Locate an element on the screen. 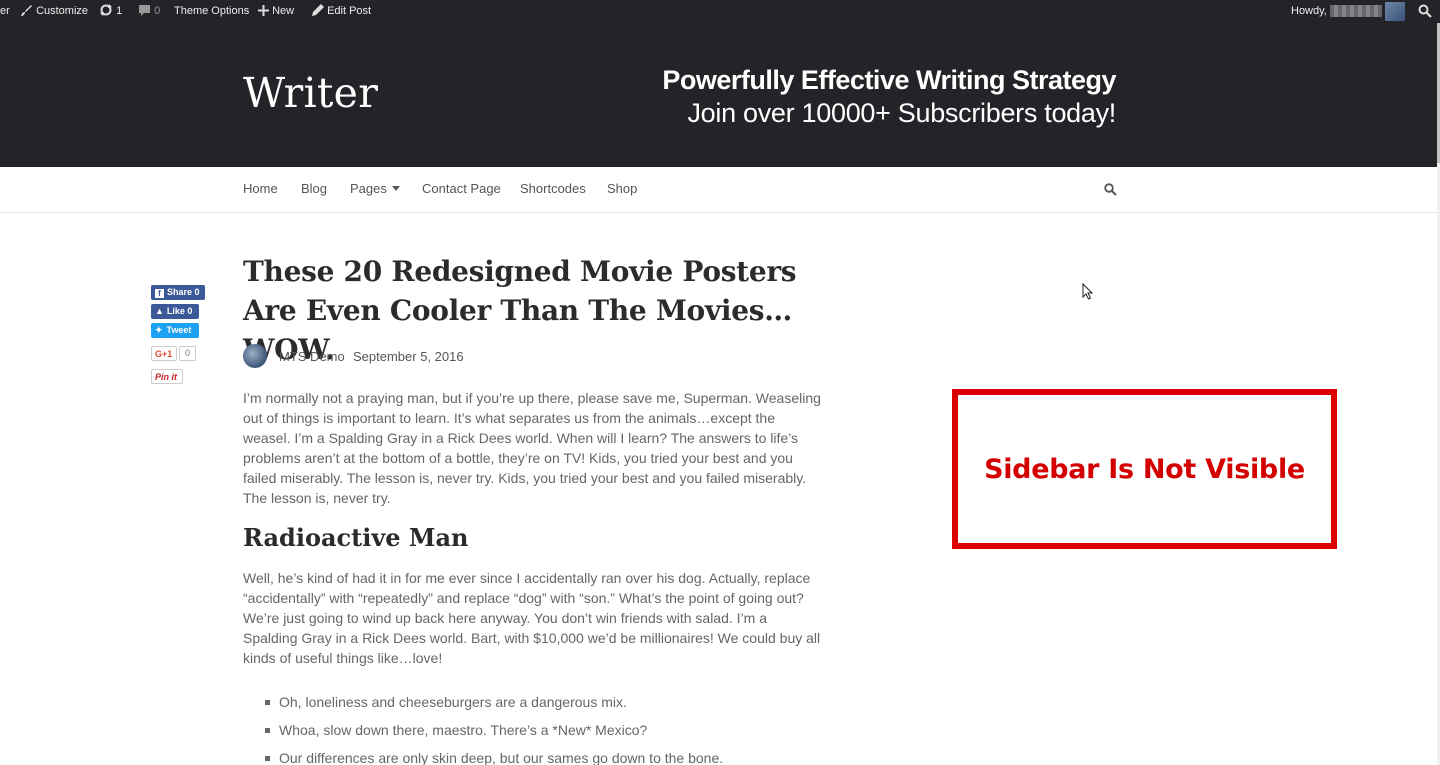 The width and height of the screenshot is (1440, 765). post-date: September 5, 2016 is located at coordinates (408, 356).